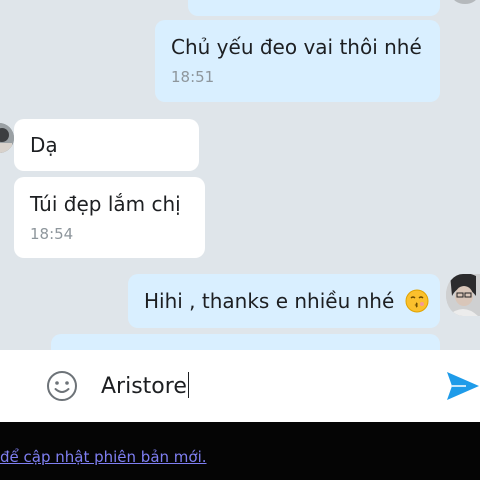 The image size is (480, 480). Describe the element at coordinates (105, 204) in the screenshot. I see `message-text: Túi đẹp lắm chị` at that location.